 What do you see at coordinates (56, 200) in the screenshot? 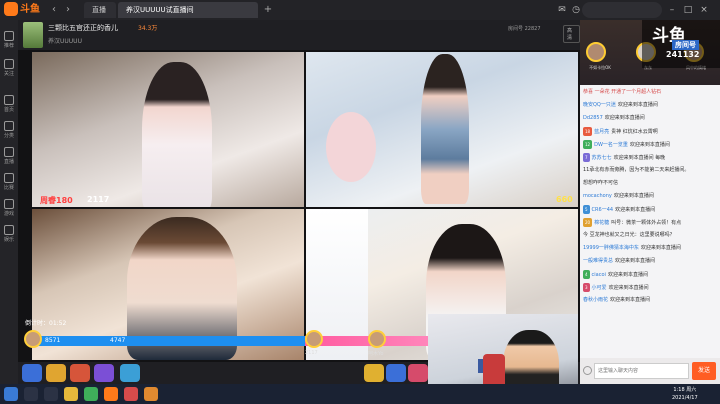
I see `pk-tag: 周睿180` at bounding box center [56, 200].